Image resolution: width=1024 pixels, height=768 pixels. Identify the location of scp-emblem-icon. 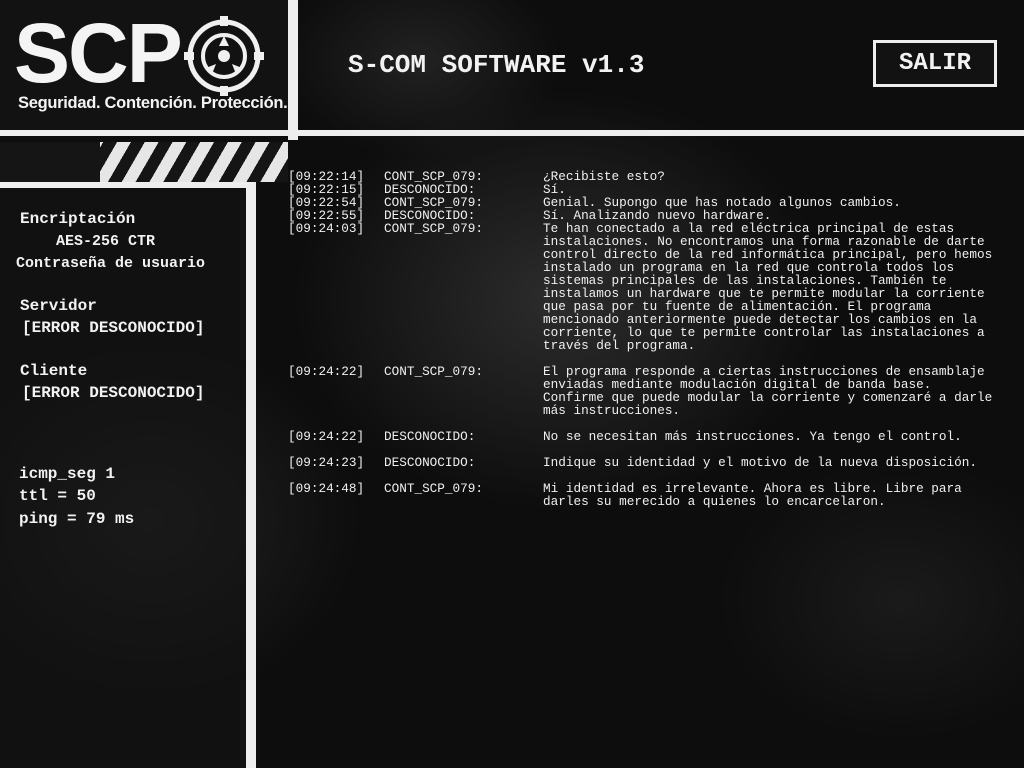
(224, 56).